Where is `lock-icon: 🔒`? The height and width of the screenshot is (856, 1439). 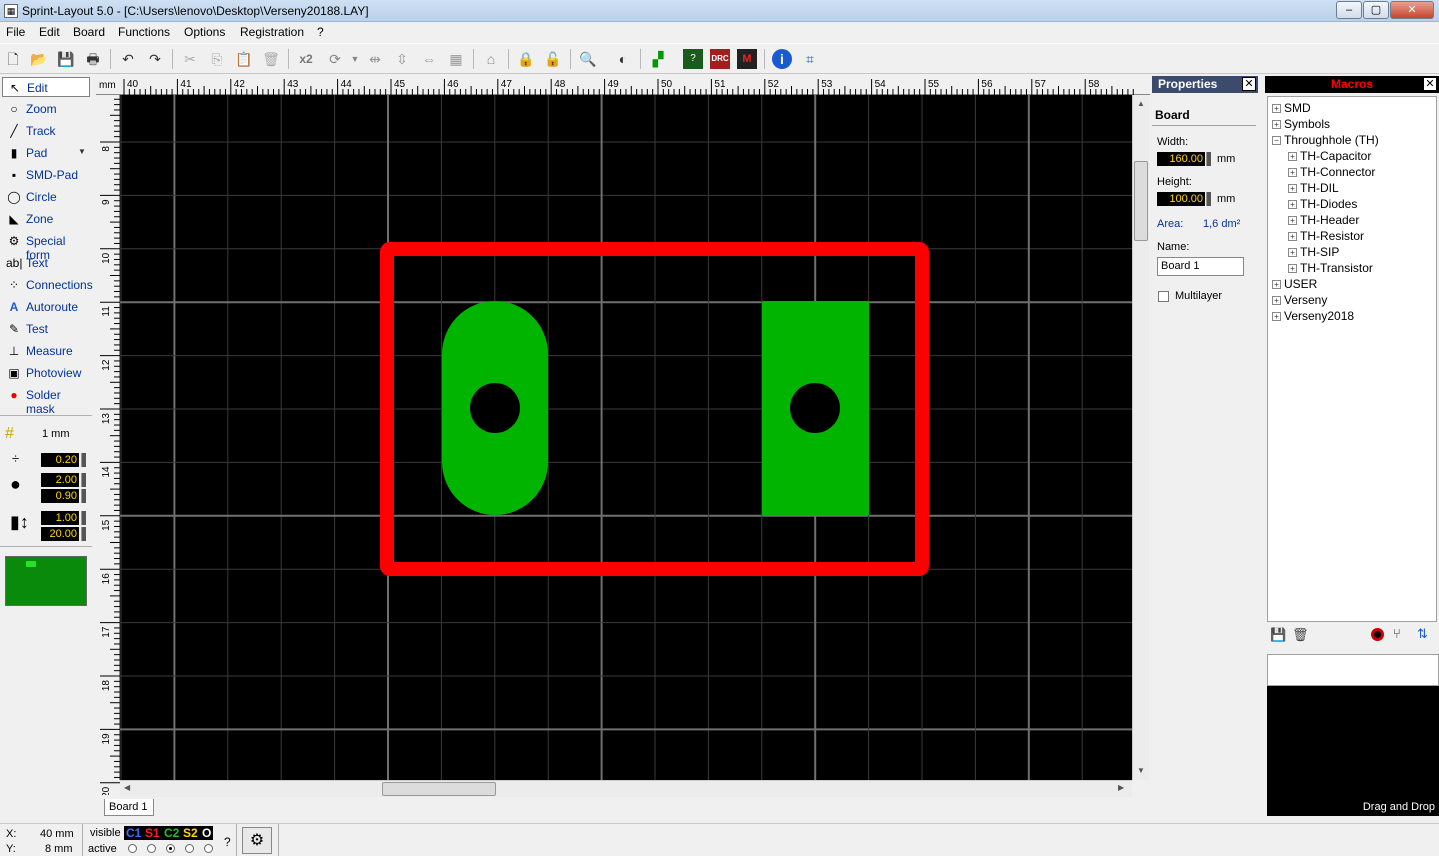
lock-icon: 🔒 is located at coordinates (526, 59).